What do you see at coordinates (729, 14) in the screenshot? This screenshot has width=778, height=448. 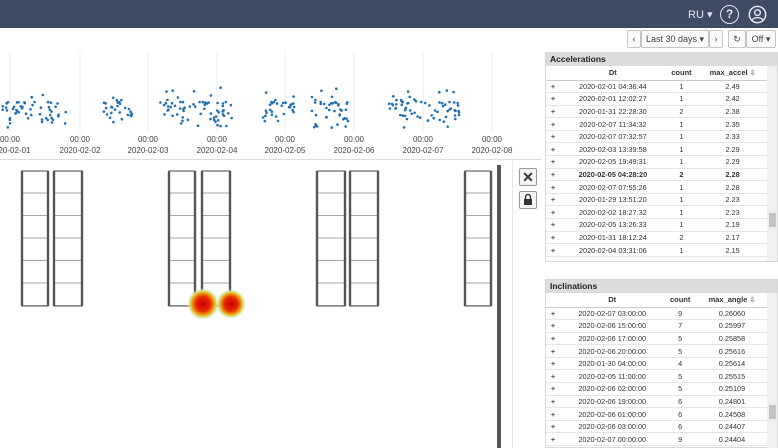 I see `help-icon: ?` at bounding box center [729, 14].